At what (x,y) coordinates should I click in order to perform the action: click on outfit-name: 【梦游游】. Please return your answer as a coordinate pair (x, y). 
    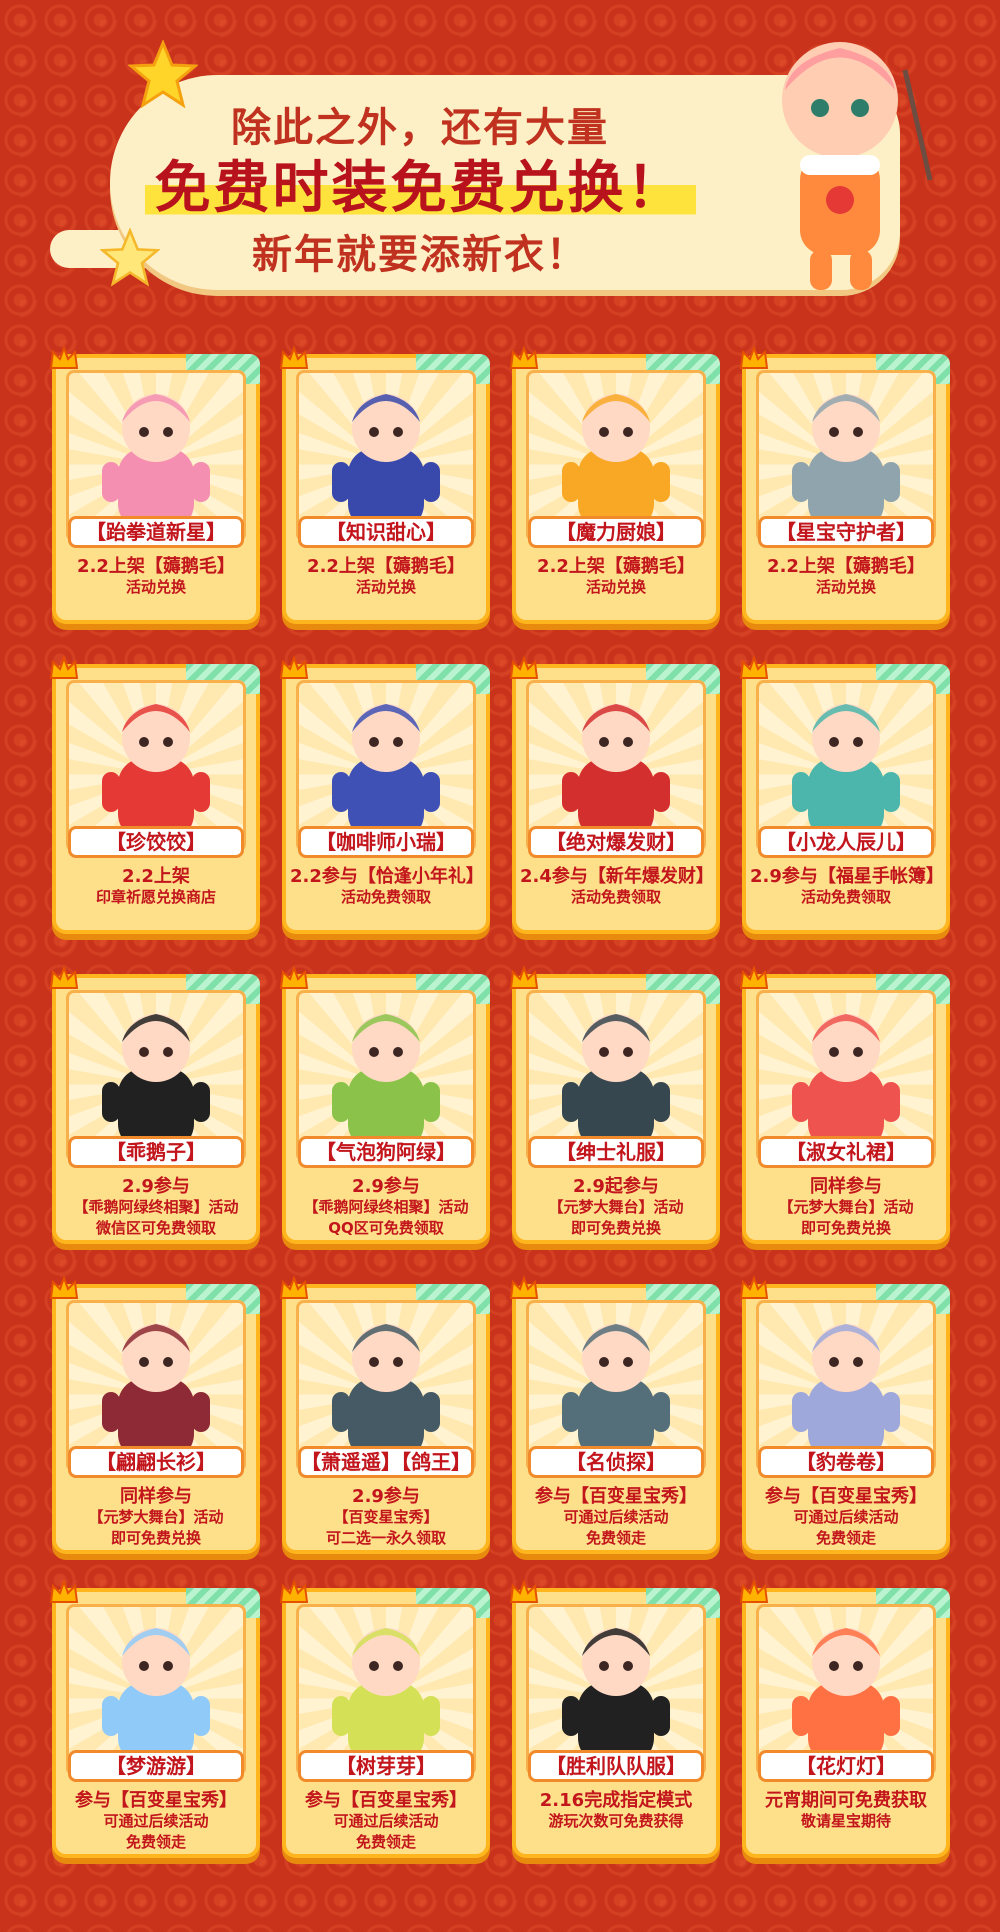
    Looking at the image, I should click on (156, 1766).